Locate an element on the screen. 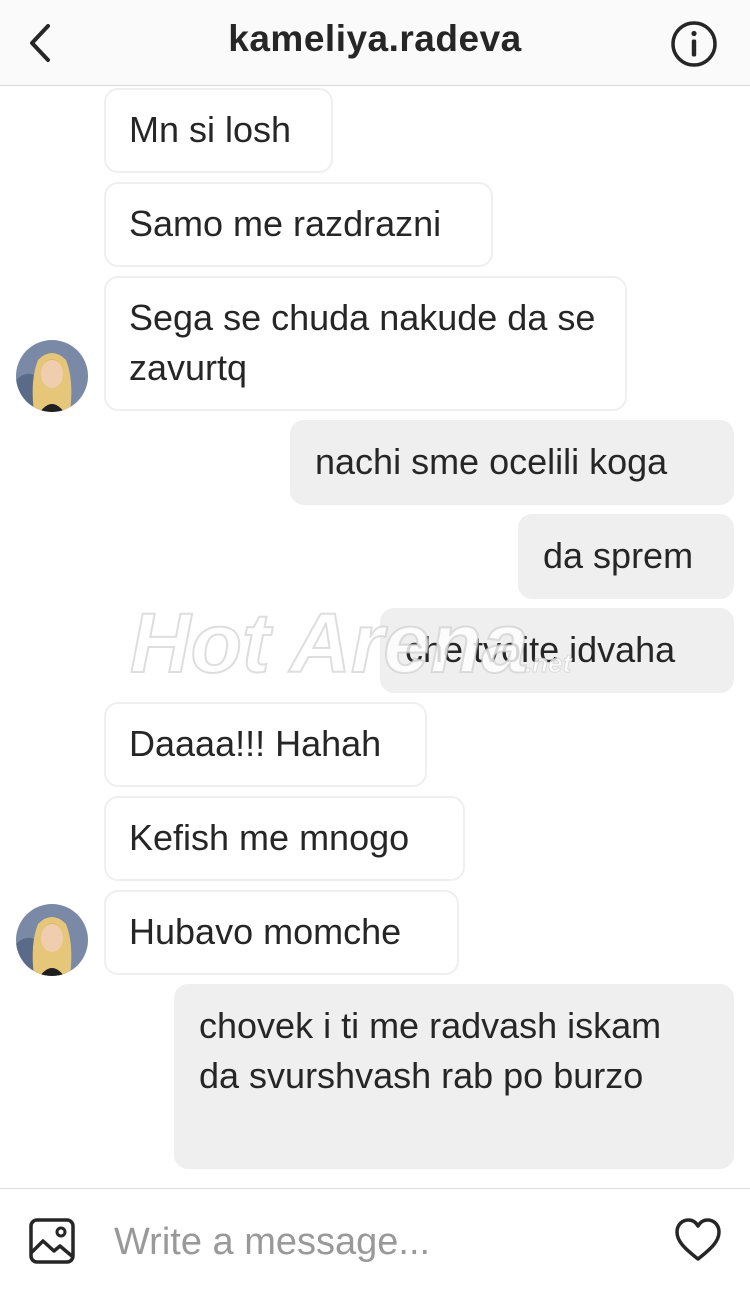 The width and height of the screenshot is (750, 1292). info-button is located at coordinates (694, 44).